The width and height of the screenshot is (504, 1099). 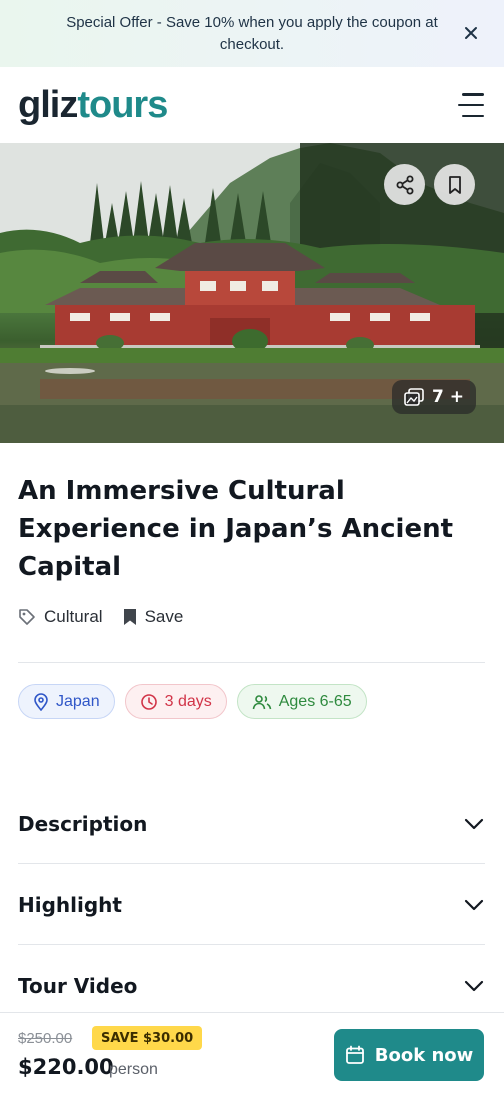 I want to click on accordion-title: Highlight, so click(x=70, y=905).